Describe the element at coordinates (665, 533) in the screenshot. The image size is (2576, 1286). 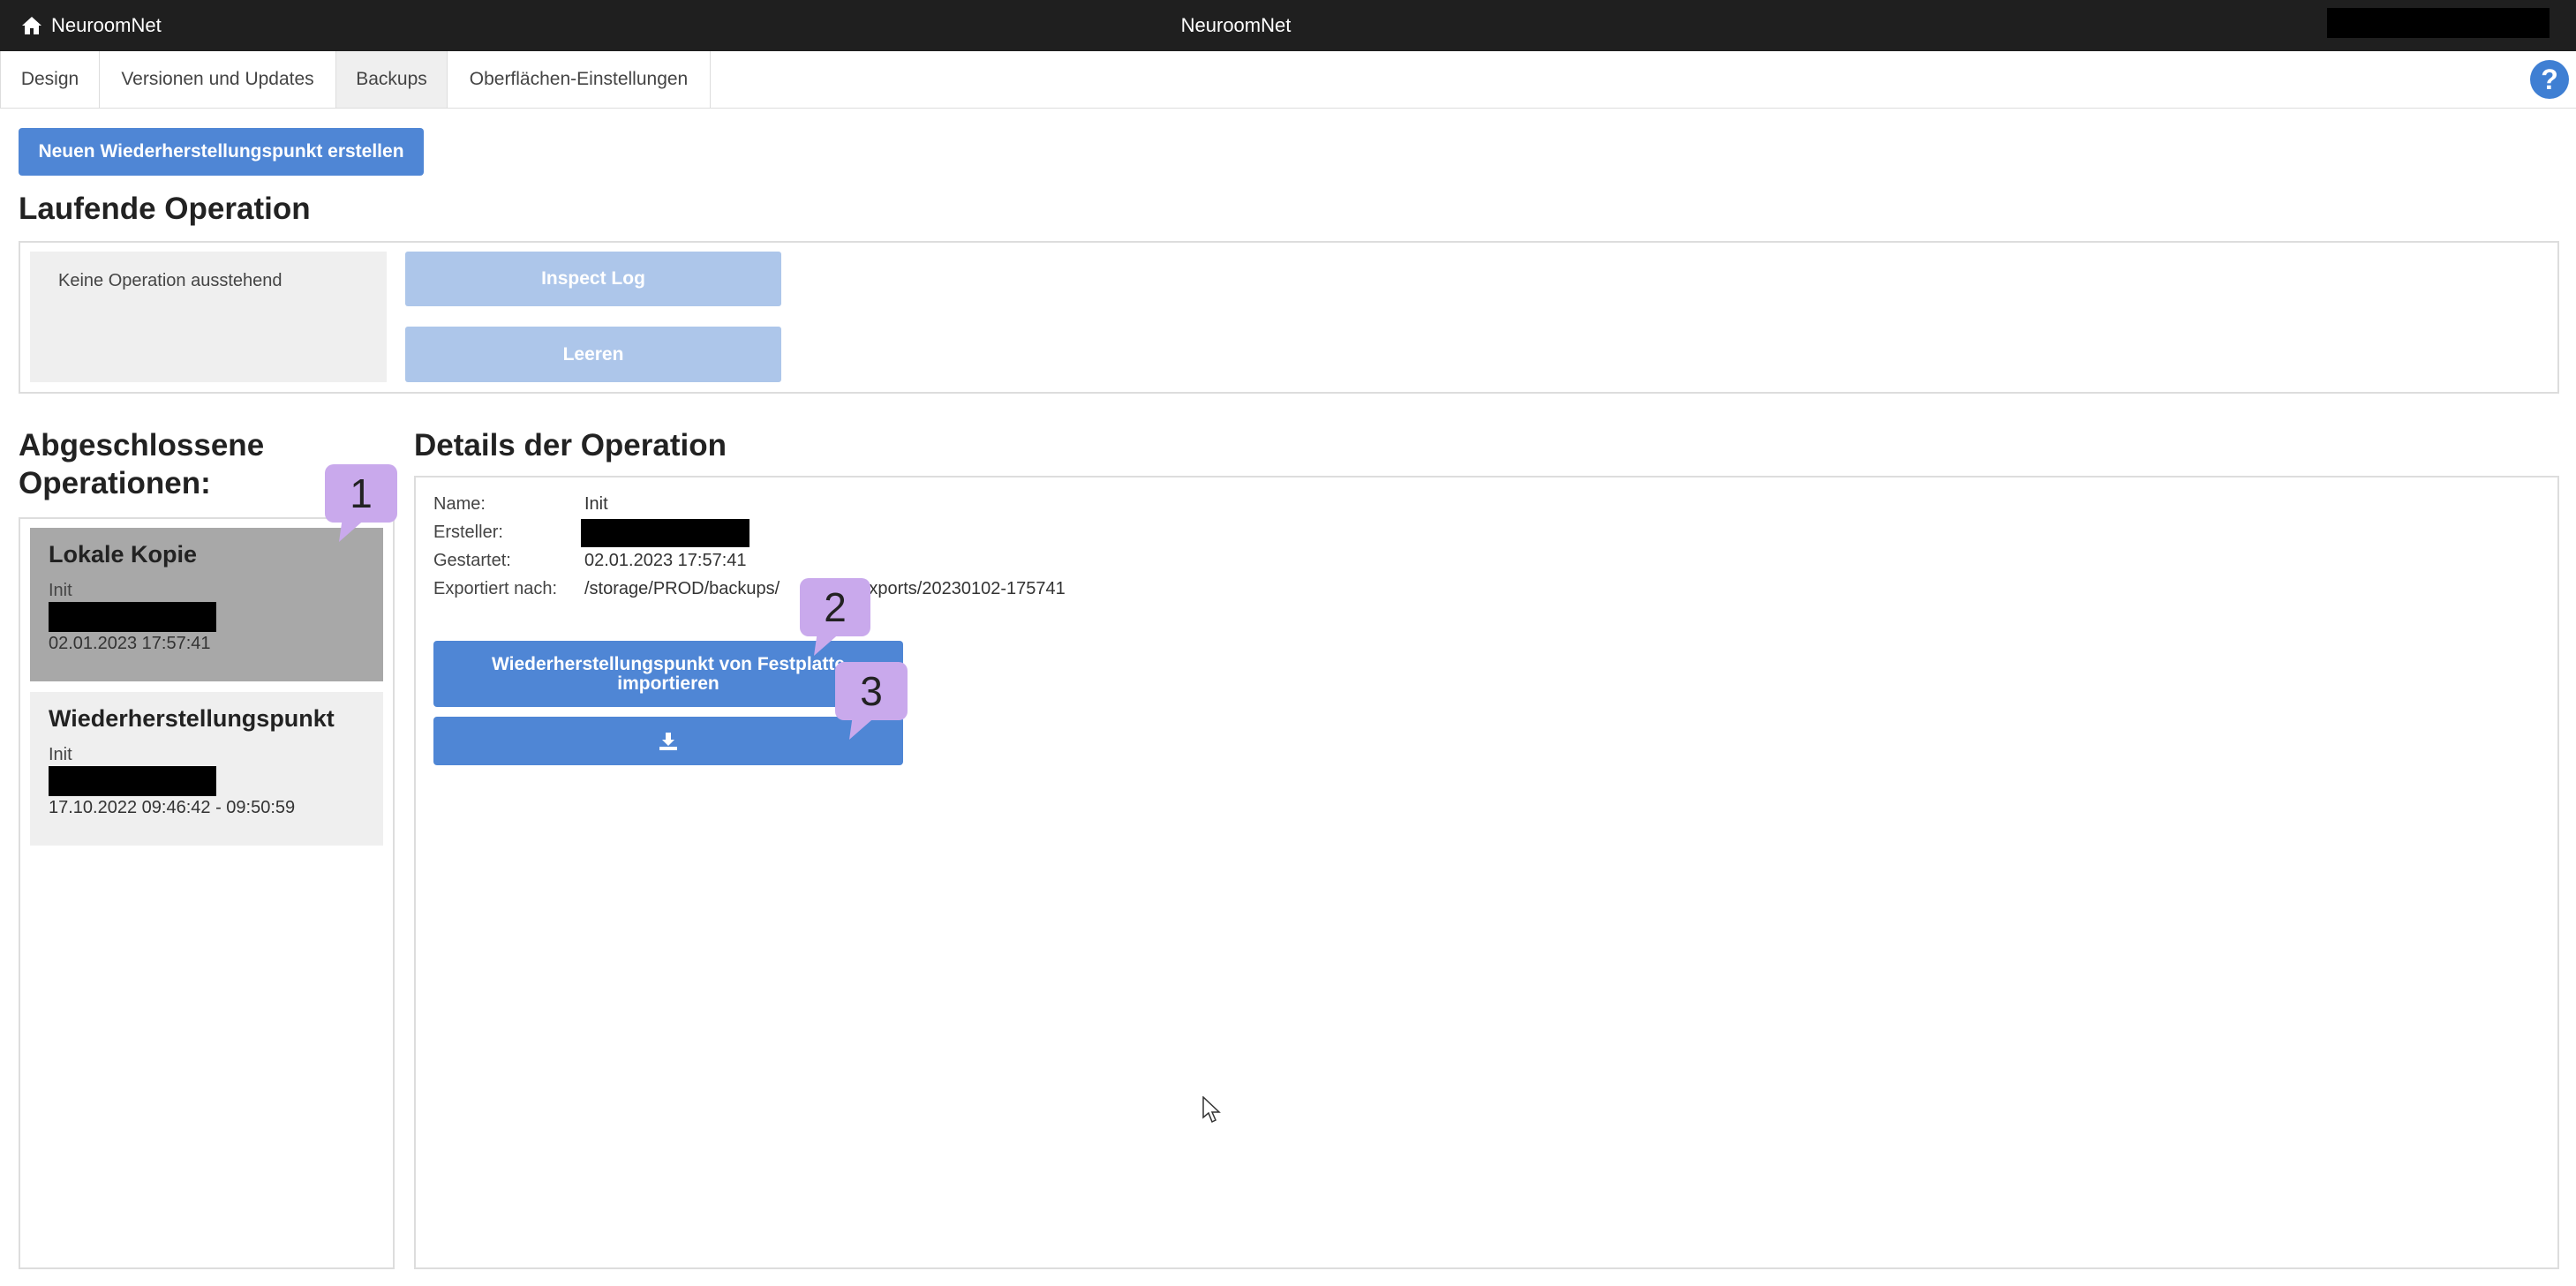
I see `details-creator-redacted` at that location.